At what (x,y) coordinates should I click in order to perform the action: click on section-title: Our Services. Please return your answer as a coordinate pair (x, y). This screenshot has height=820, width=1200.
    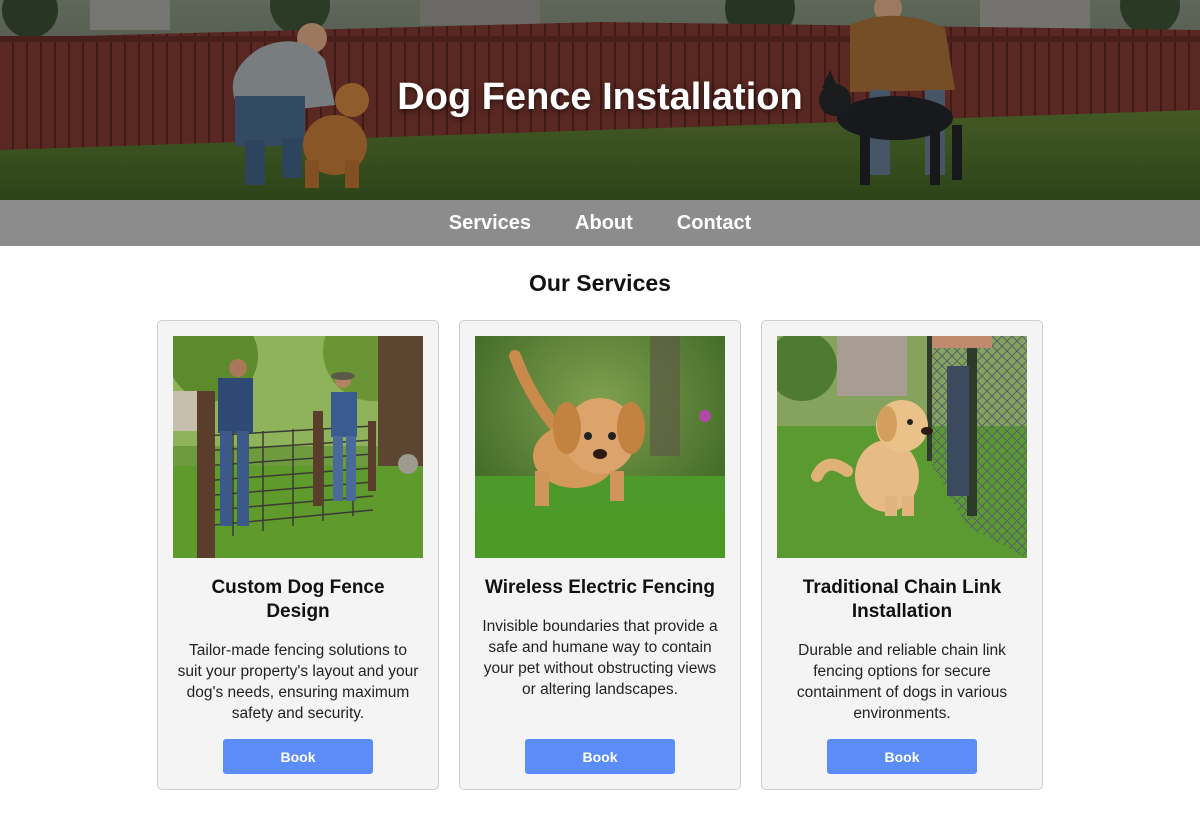
    Looking at the image, I should click on (600, 283).